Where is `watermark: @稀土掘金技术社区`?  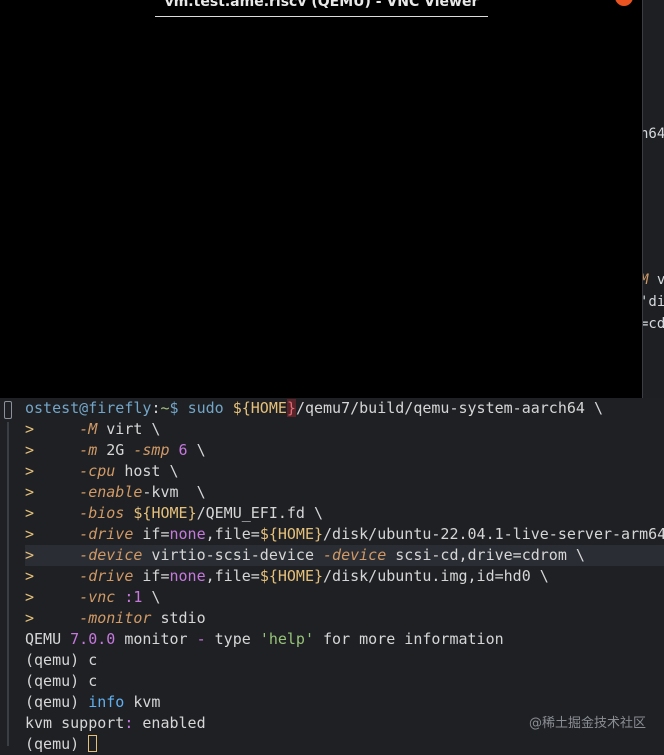 watermark: @稀土掘金技术社区 is located at coordinates (587, 723).